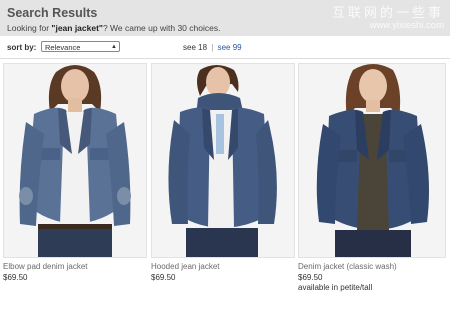 The height and width of the screenshot is (309, 450). What do you see at coordinates (347, 267) in the screenshot?
I see `product-name-link: Denim jacket (classic wash)` at bounding box center [347, 267].